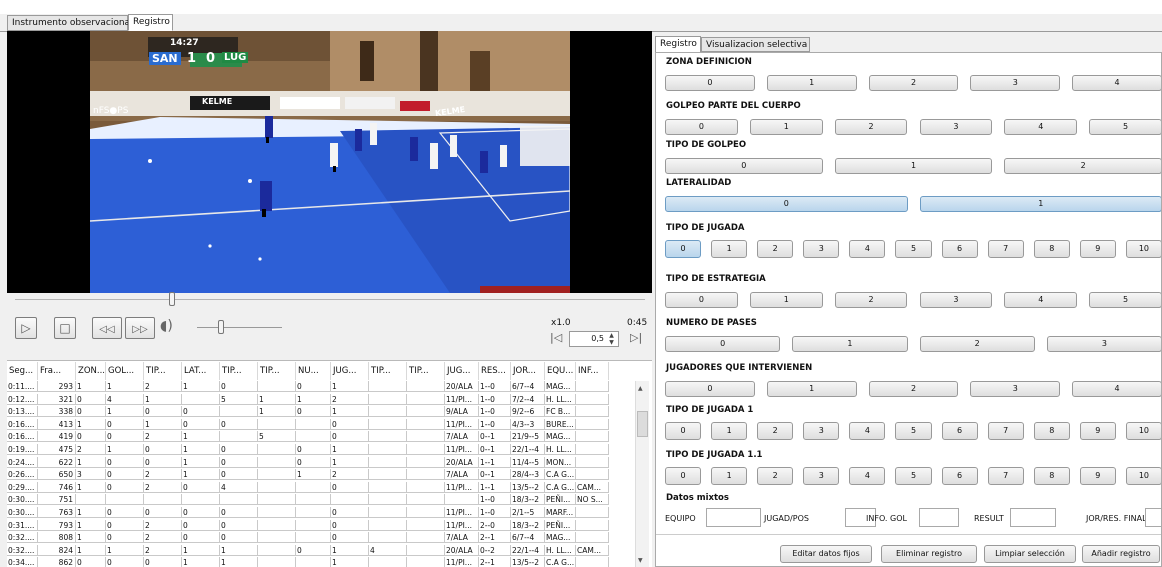 This screenshot has height=567, width=1162. I want to click on play-button: ▷, so click(26, 328).